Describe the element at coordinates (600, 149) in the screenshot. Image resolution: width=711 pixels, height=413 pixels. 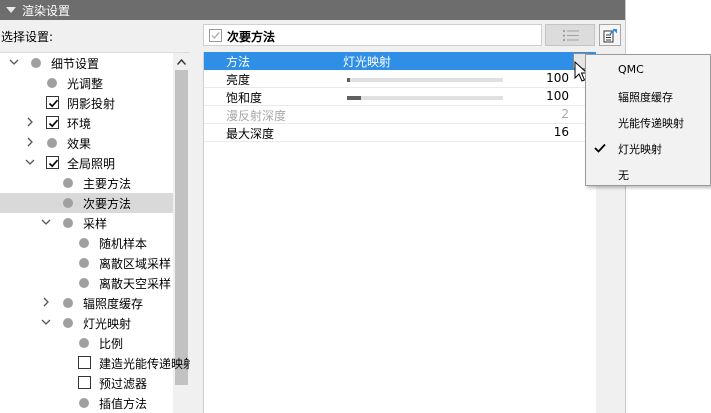
I see `checkmark-icon` at that location.